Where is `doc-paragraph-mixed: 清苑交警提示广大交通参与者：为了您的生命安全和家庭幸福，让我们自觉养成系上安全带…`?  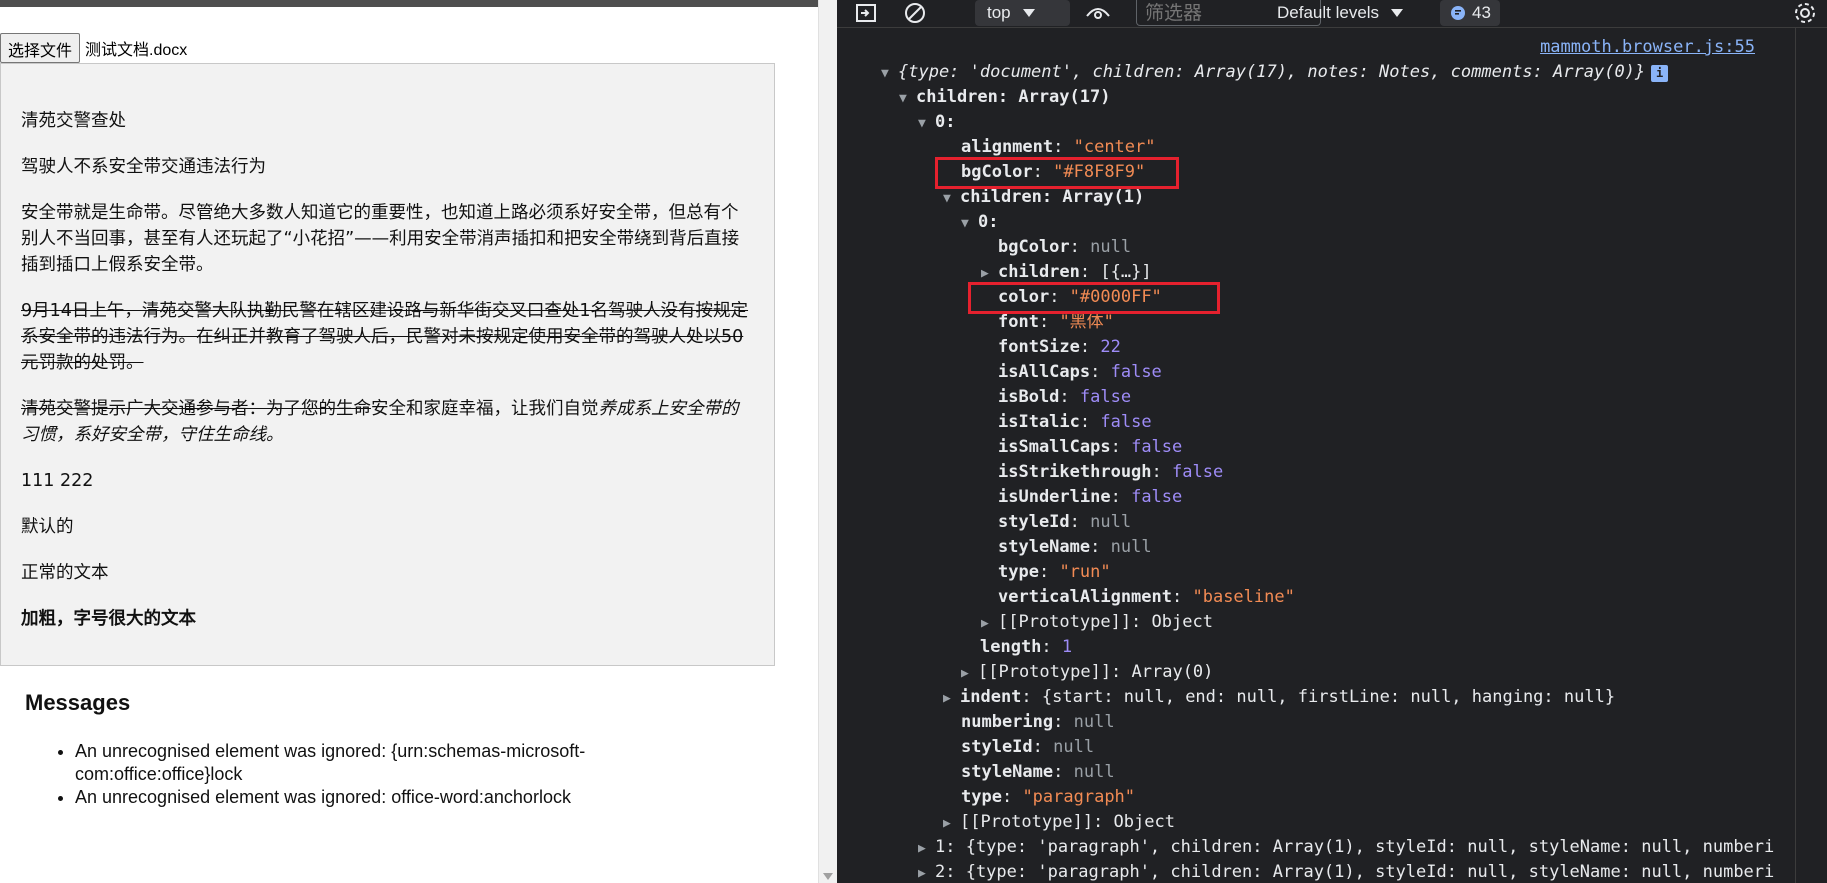
doc-paragraph-mixed: 清苑交警提示广大交通参与者：为了您的生命安全和家庭幸福，让我们自觉养成系上安全带… is located at coordinates (386, 422).